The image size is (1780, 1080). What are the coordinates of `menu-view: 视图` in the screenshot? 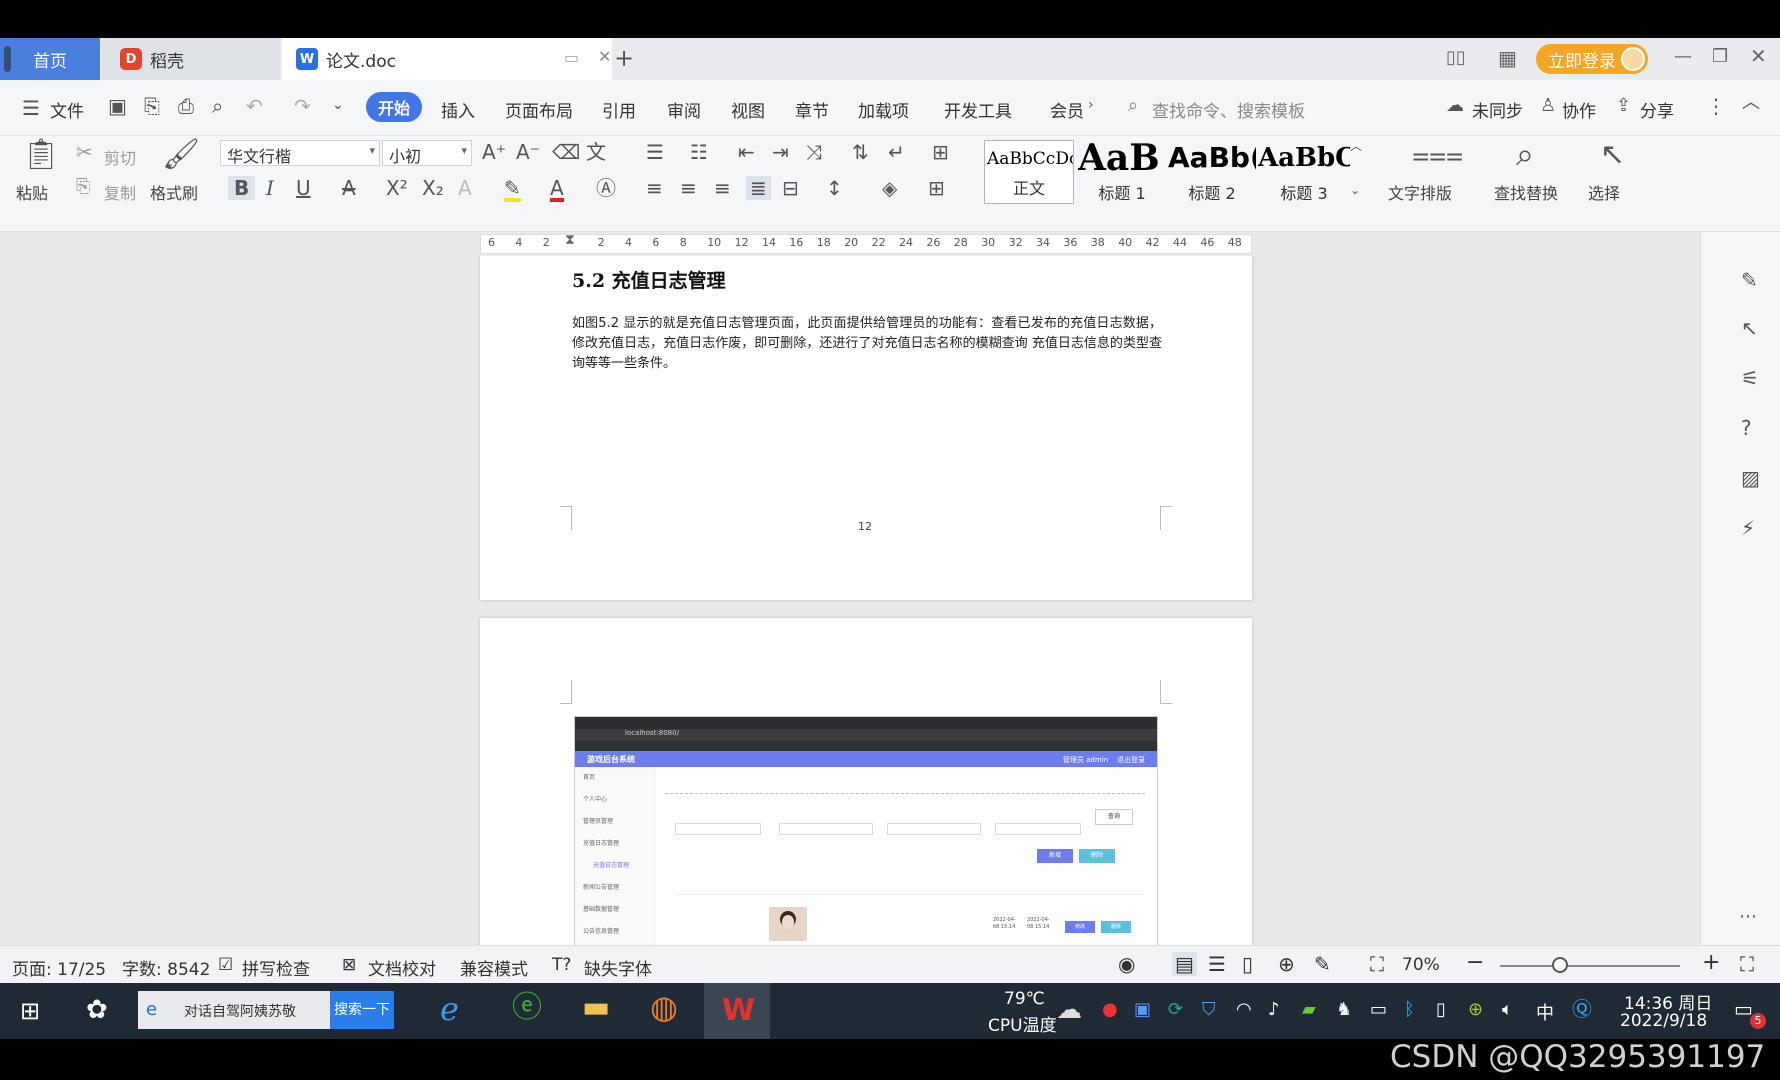 It's located at (748, 109).